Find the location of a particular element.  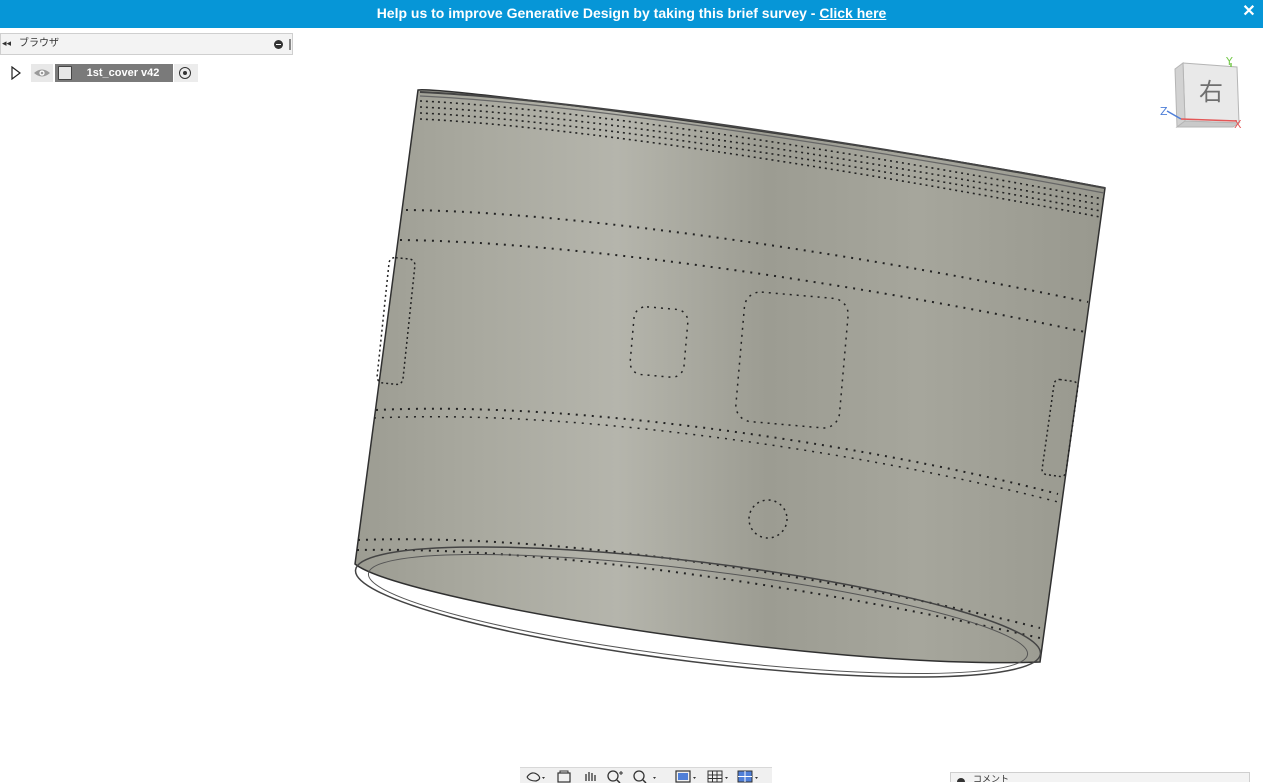

comments-panel: コメント is located at coordinates (1100, 777).